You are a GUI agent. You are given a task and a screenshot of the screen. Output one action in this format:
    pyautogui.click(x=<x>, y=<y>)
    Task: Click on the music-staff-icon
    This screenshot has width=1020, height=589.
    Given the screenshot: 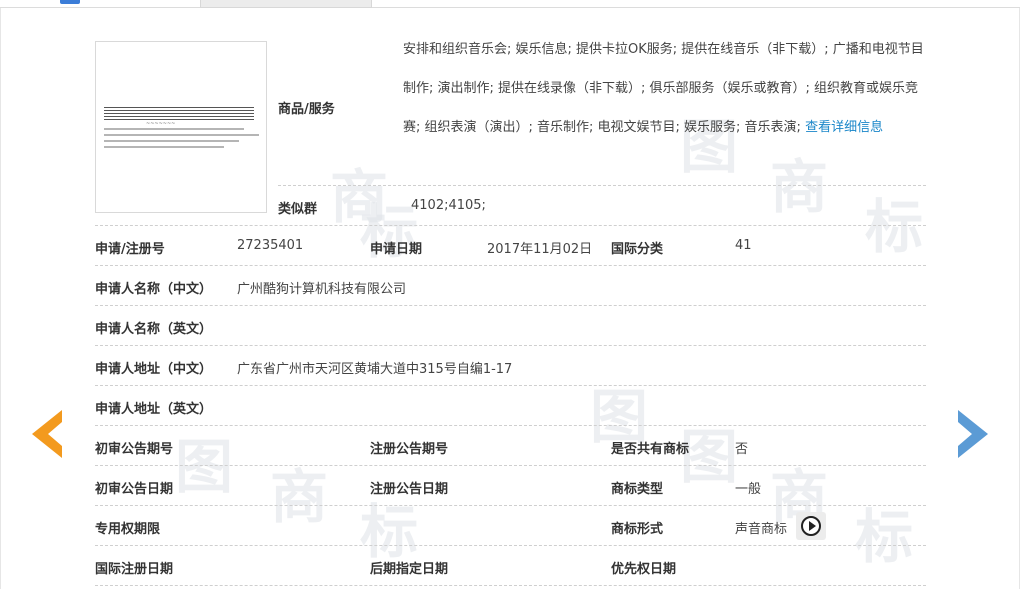 What is the action you would take?
    pyautogui.click(x=179, y=114)
    